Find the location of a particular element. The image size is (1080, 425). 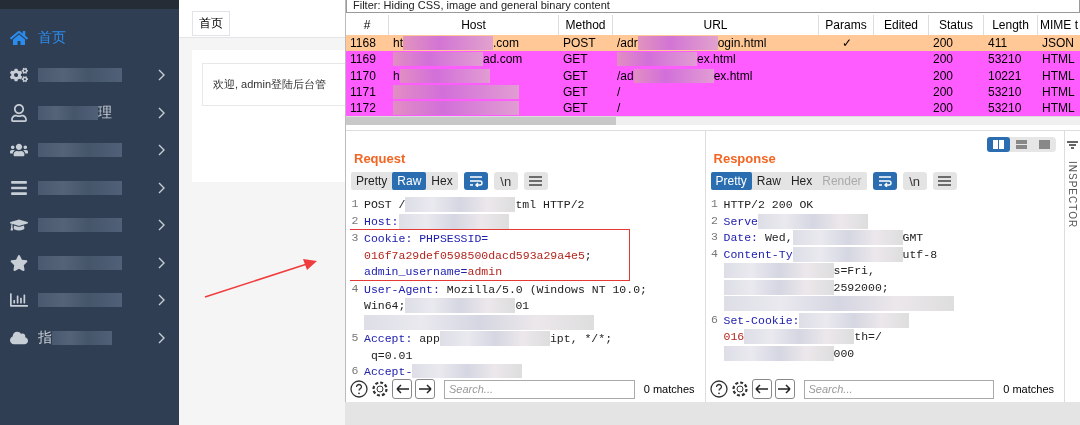

code-text: Set-Cookie: is located at coordinates (761, 320).